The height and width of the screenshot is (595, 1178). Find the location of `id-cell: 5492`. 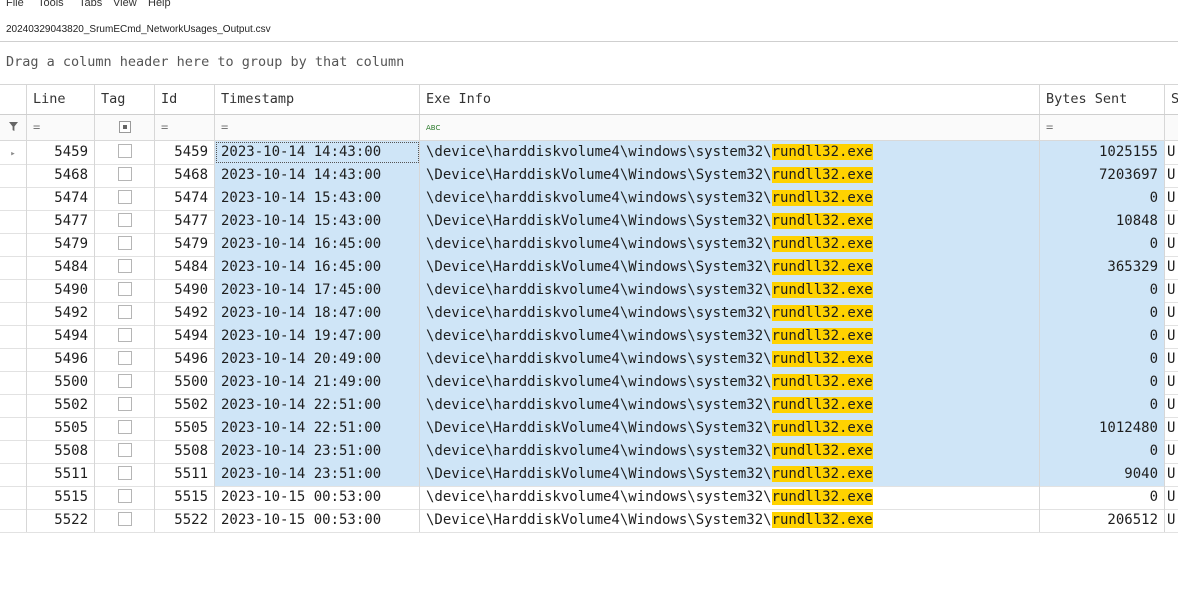

id-cell: 5492 is located at coordinates (185, 313).